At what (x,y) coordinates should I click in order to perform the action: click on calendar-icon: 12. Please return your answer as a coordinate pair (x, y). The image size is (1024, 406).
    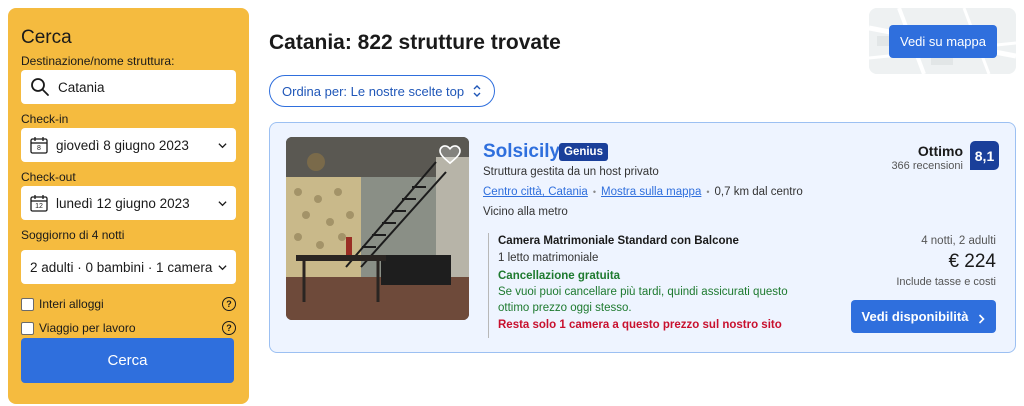
    Looking at the image, I should click on (39, 203).